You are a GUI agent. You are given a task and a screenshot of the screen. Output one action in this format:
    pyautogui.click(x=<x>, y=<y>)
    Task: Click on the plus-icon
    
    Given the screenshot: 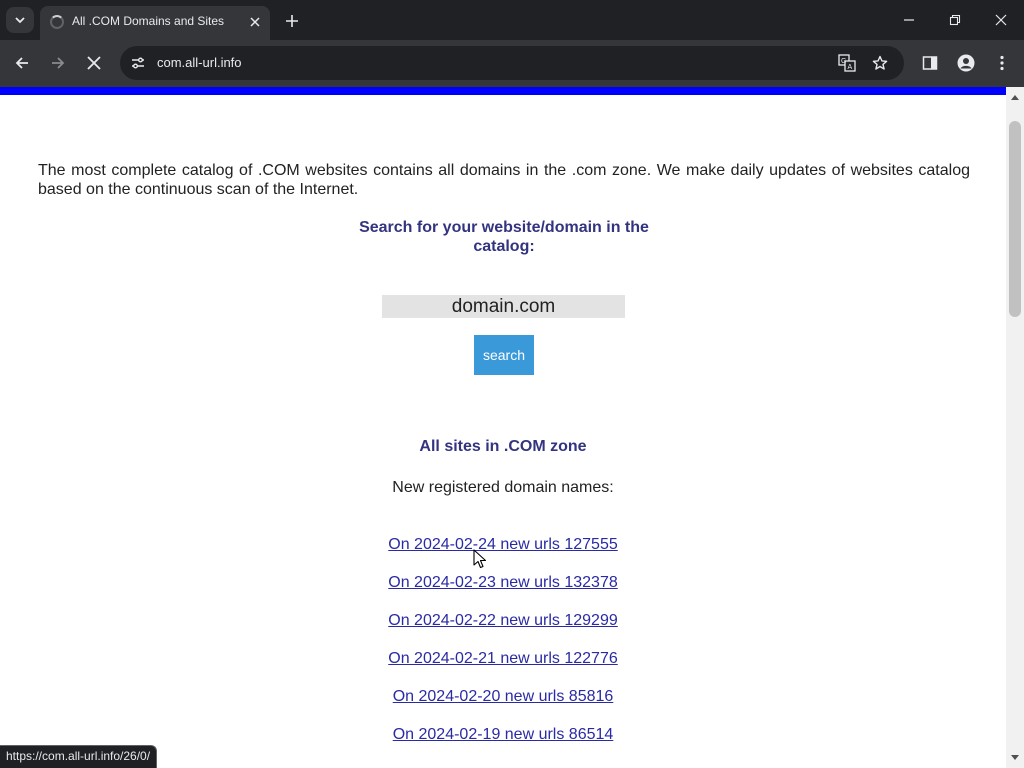 What is the action you would take?
    pyautogui.click(x=292, y=21)
    